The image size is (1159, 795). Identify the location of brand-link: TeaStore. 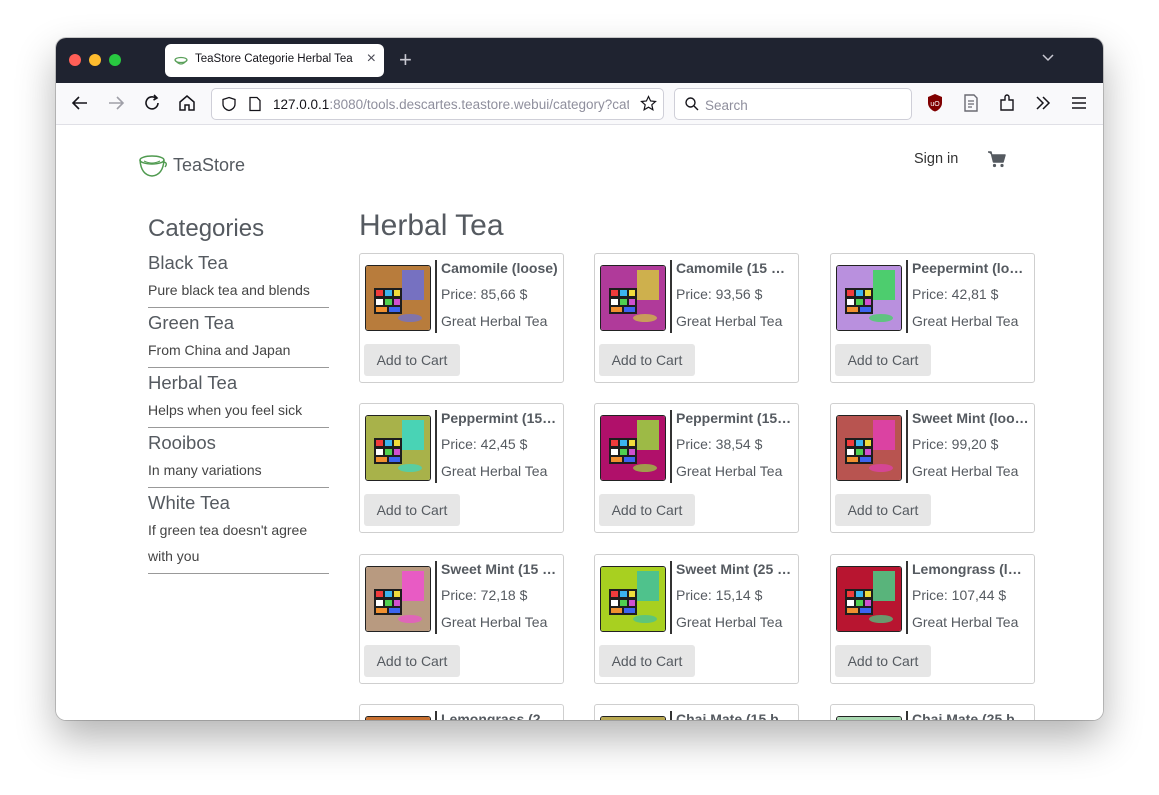
(191, 165).